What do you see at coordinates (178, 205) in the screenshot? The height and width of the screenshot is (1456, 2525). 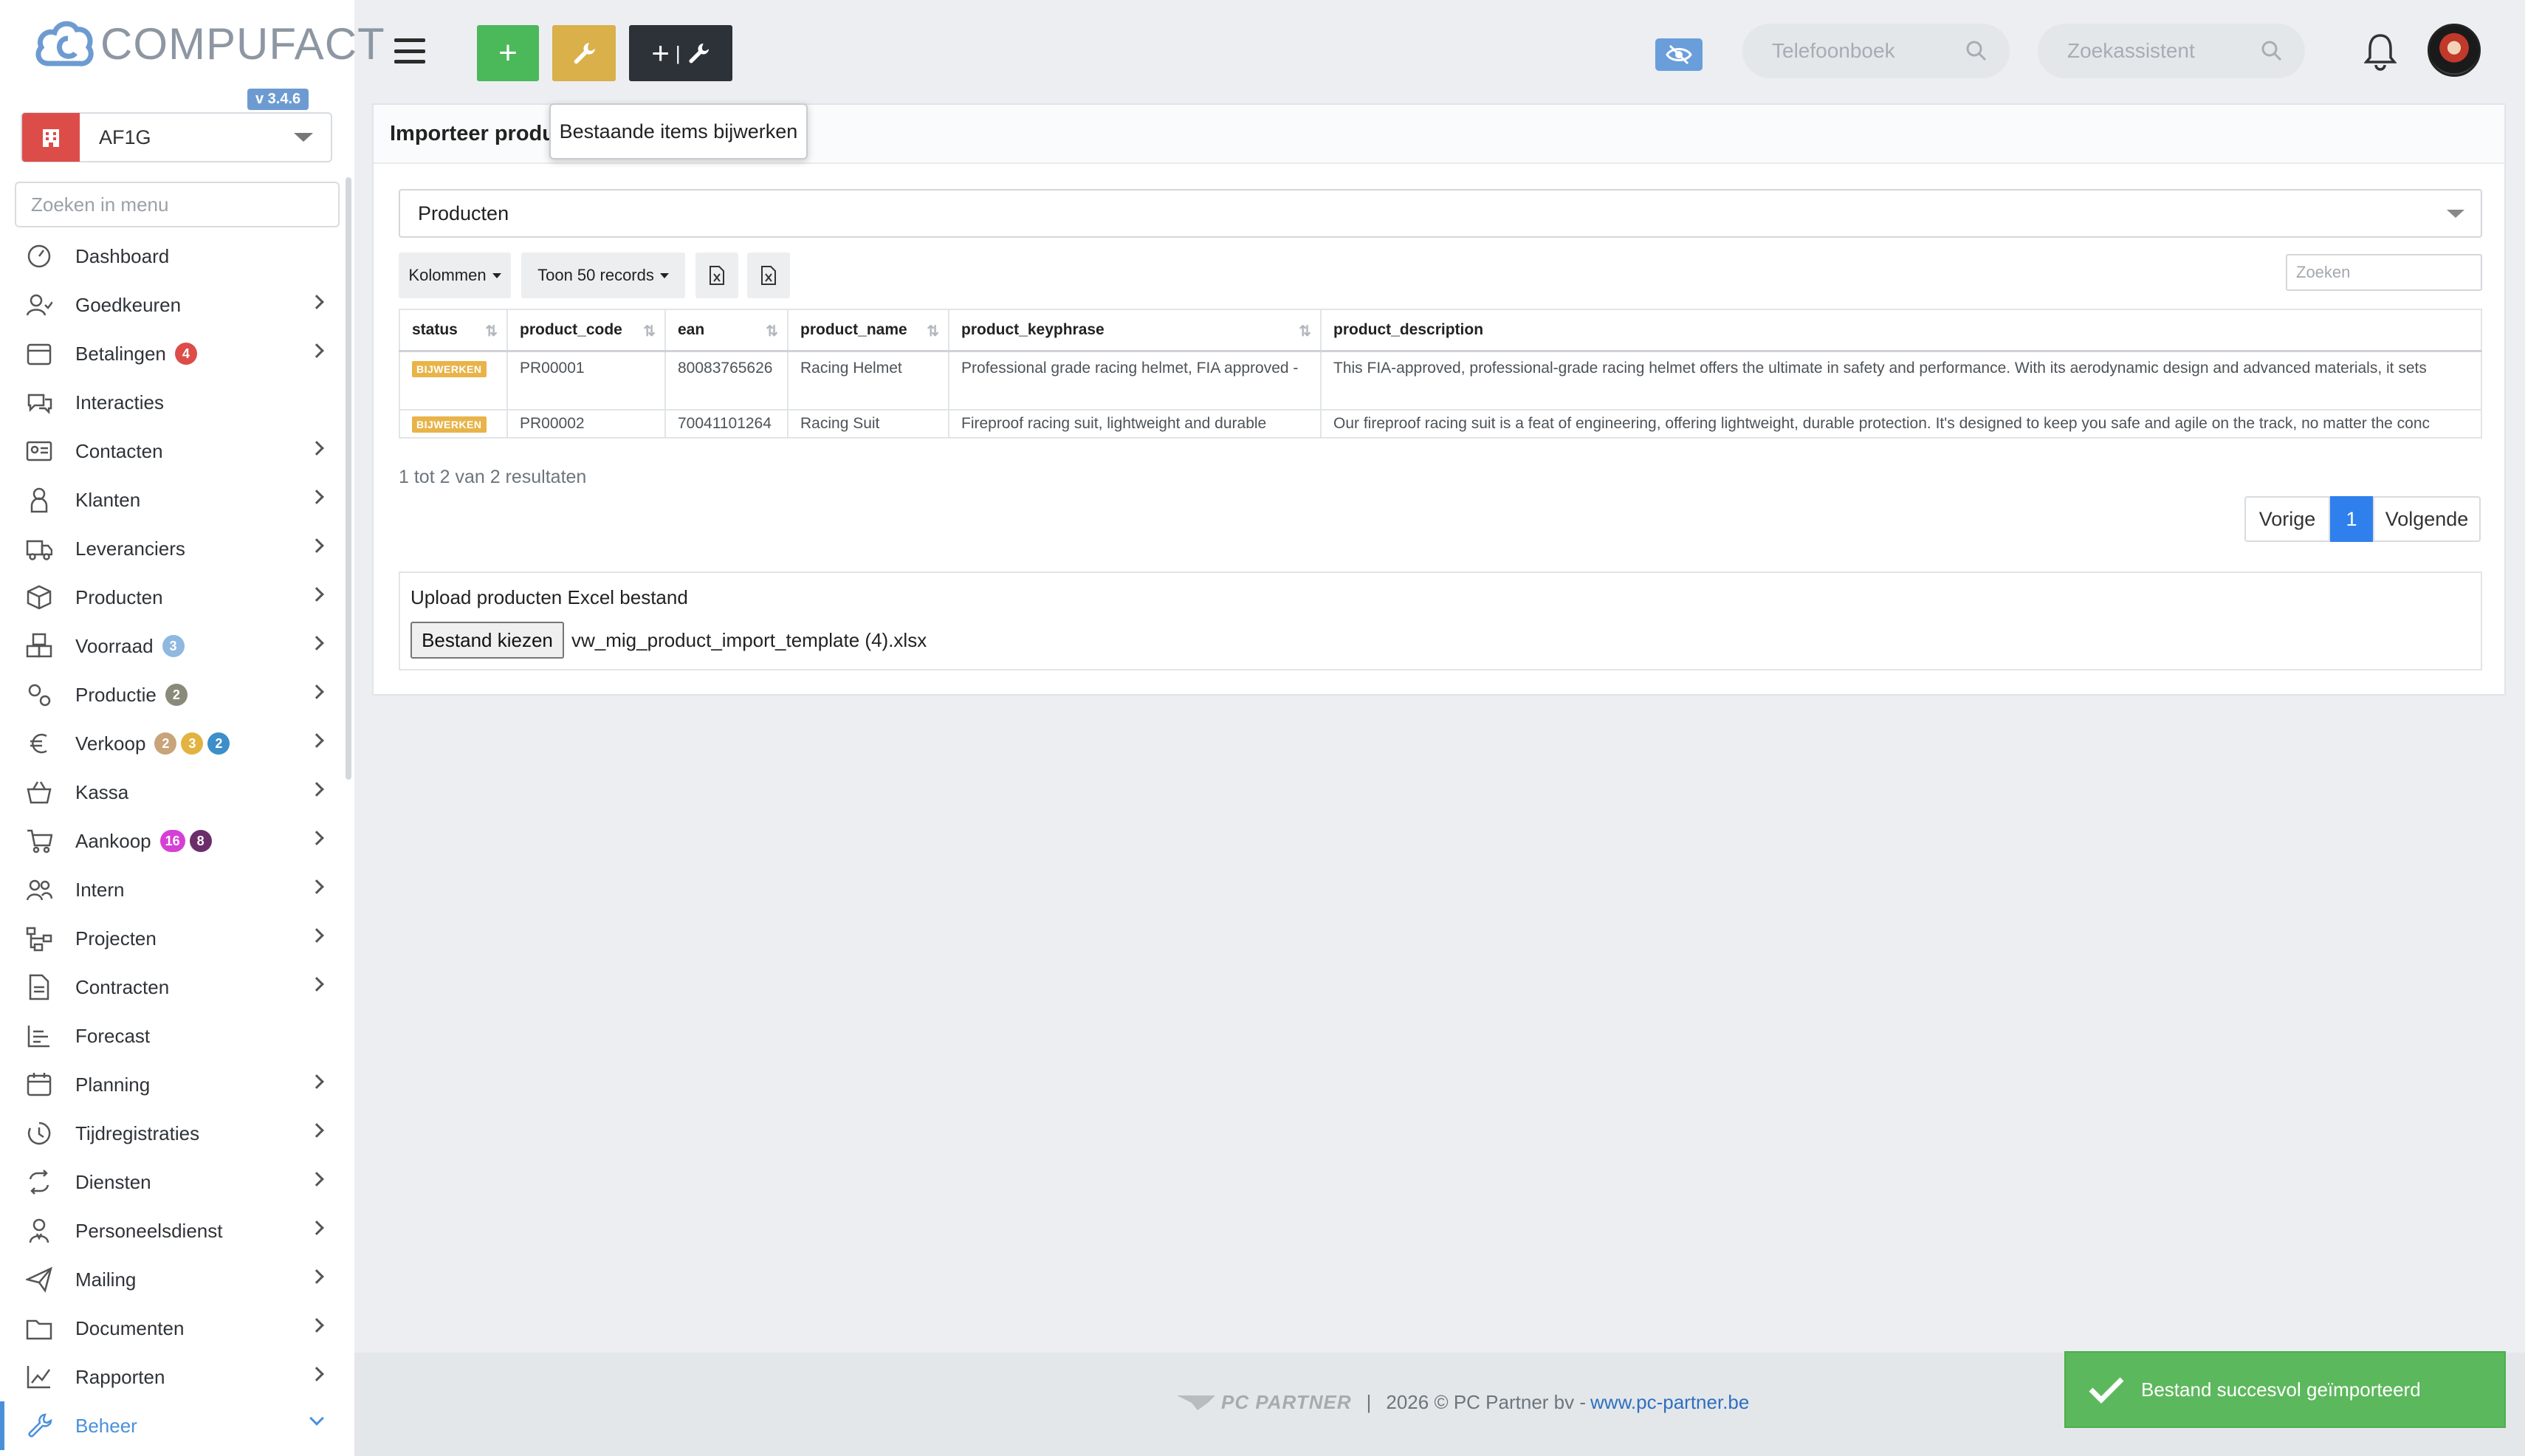 I see `menu-search-input` at bounding box center [178, 205].